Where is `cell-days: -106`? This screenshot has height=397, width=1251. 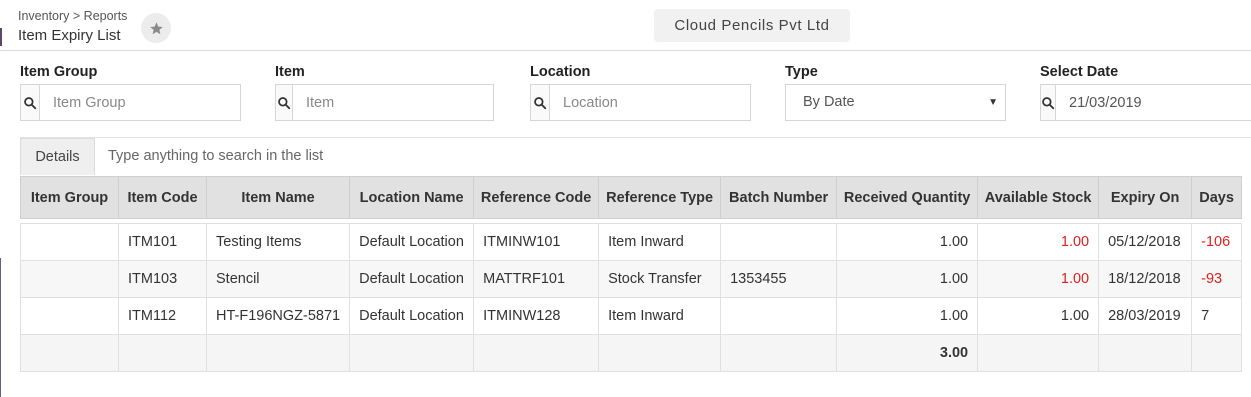
cell-days: -106 is located at coordinates (1217, 242).